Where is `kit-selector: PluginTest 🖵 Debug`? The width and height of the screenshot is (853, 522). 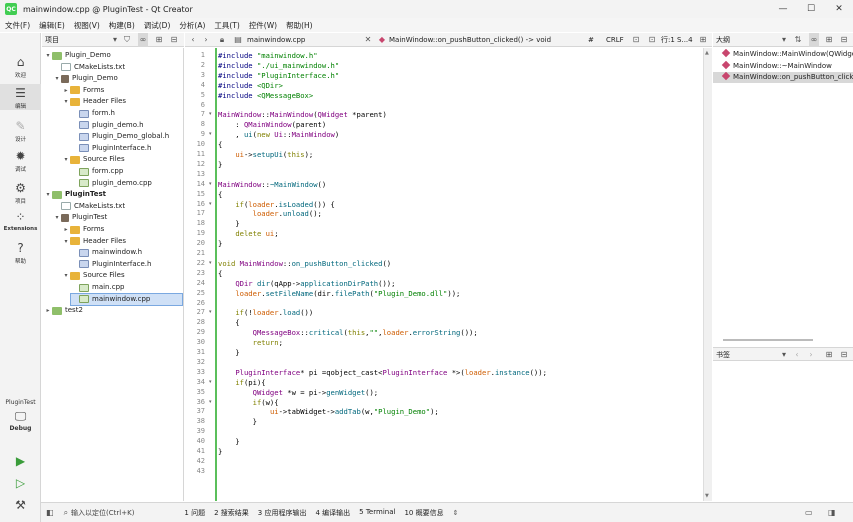 kit-selector: PluginTest 🖵 Debug is located at coordinates (20, 415).